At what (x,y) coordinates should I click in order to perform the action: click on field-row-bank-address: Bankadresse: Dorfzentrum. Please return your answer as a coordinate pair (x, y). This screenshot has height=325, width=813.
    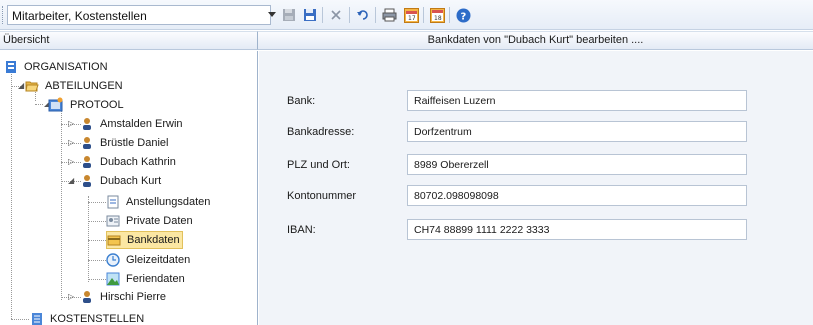
    Looking at the image, I should click on (536, 132).